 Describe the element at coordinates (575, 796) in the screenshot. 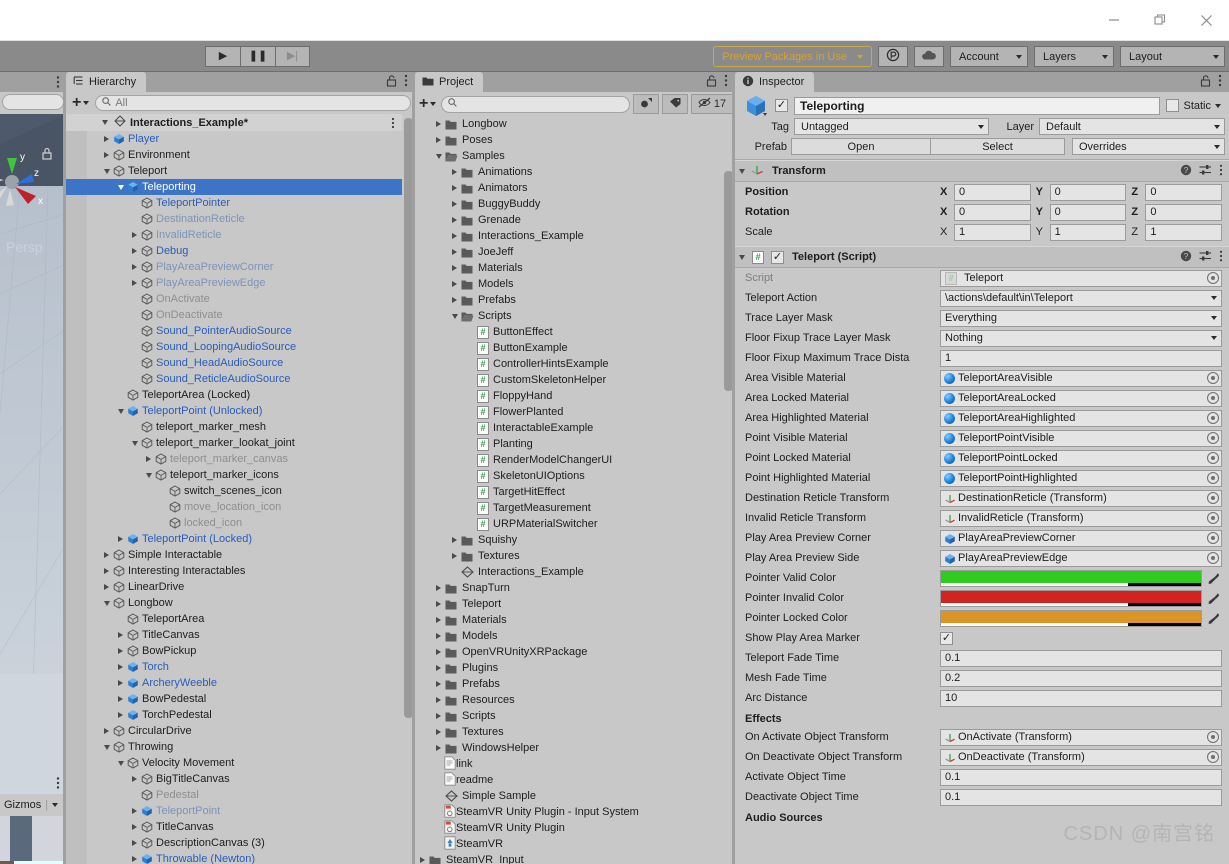

I see `project-item: Simple Sample` at that location.